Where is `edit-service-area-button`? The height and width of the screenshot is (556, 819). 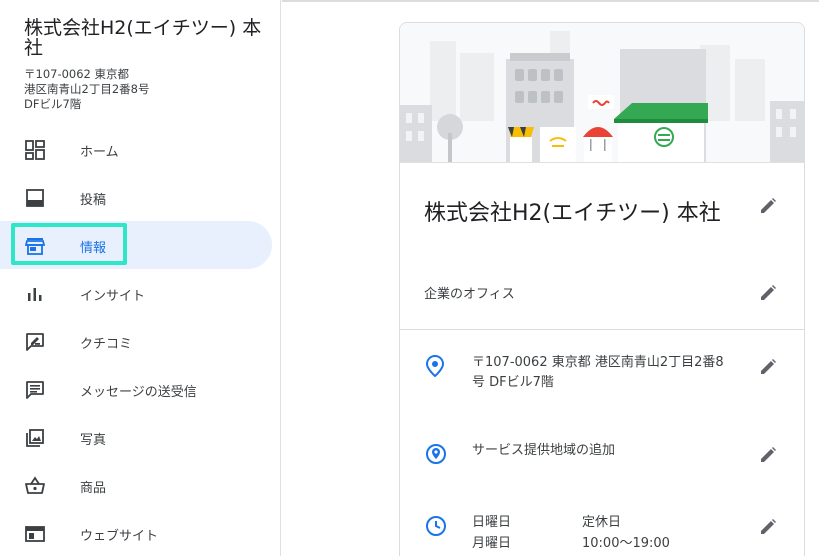
edit-service-area-button is located at coordinates (768, 455).